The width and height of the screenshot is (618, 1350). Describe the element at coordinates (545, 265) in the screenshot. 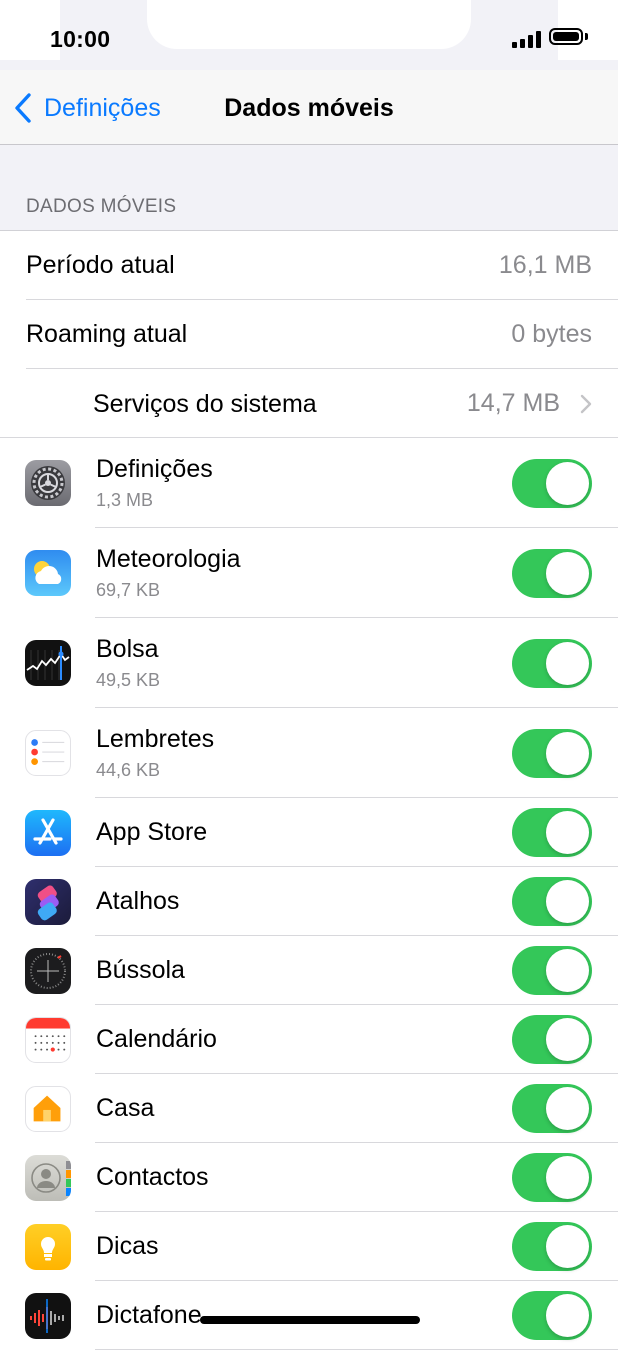

I see `current-period-value: 16,1 MB` at that location.